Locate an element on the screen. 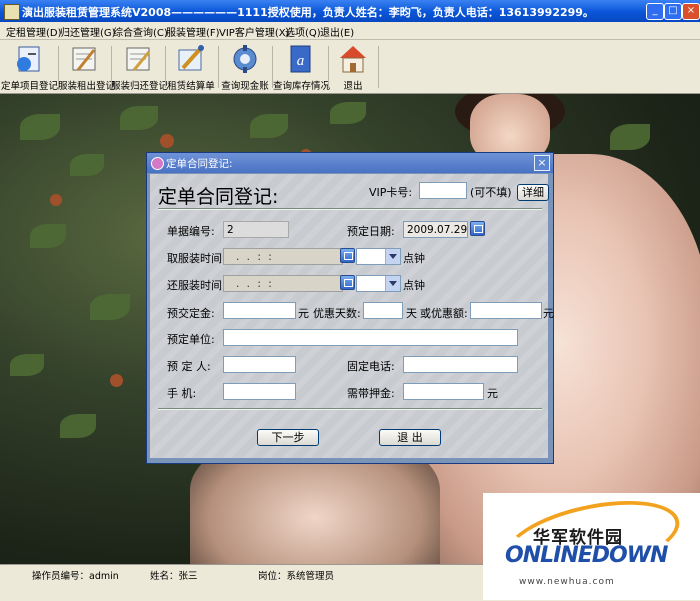  menu-query: 综合查询(C) is located at coordinates (140, 31).